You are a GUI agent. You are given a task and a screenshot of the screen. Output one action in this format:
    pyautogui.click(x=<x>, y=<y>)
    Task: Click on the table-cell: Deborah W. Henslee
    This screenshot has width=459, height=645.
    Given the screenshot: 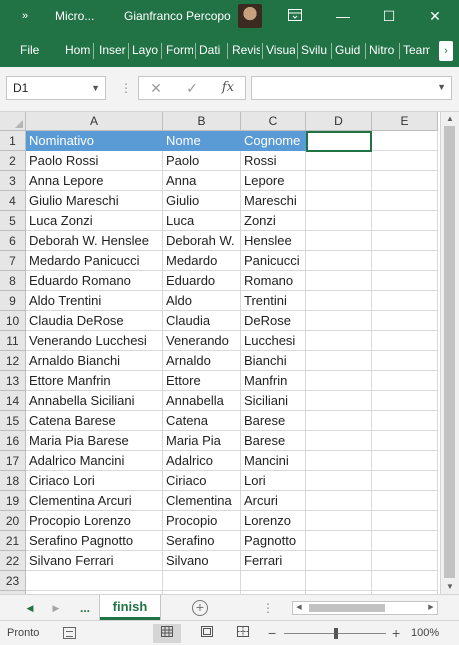 What is the action you would take?
    pyautogui.click(x=94, y=241)
    